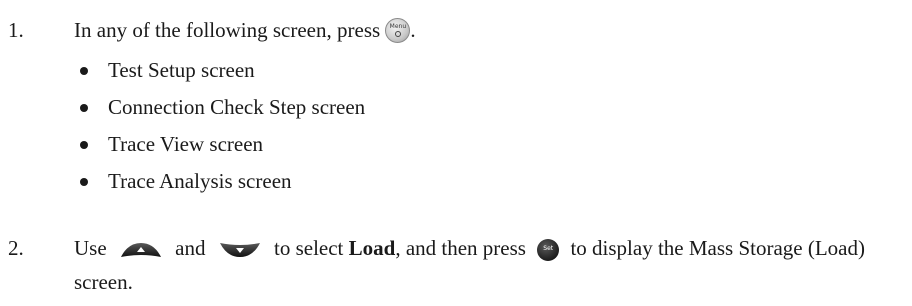 The image size is (912, 306). What do you see at coordinates (309, 248) in the screenshot?
I see `step-text: to select` at bounding box center [309, 248].